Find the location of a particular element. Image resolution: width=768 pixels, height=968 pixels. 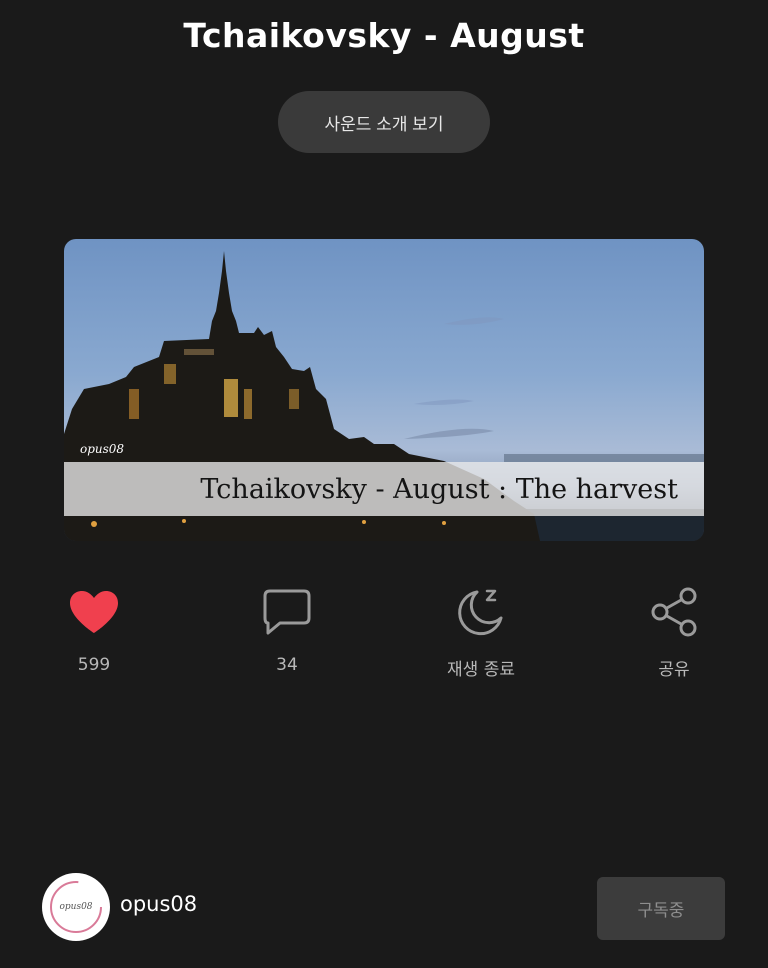

like-button: 599 is located at coordinates (94, 630).